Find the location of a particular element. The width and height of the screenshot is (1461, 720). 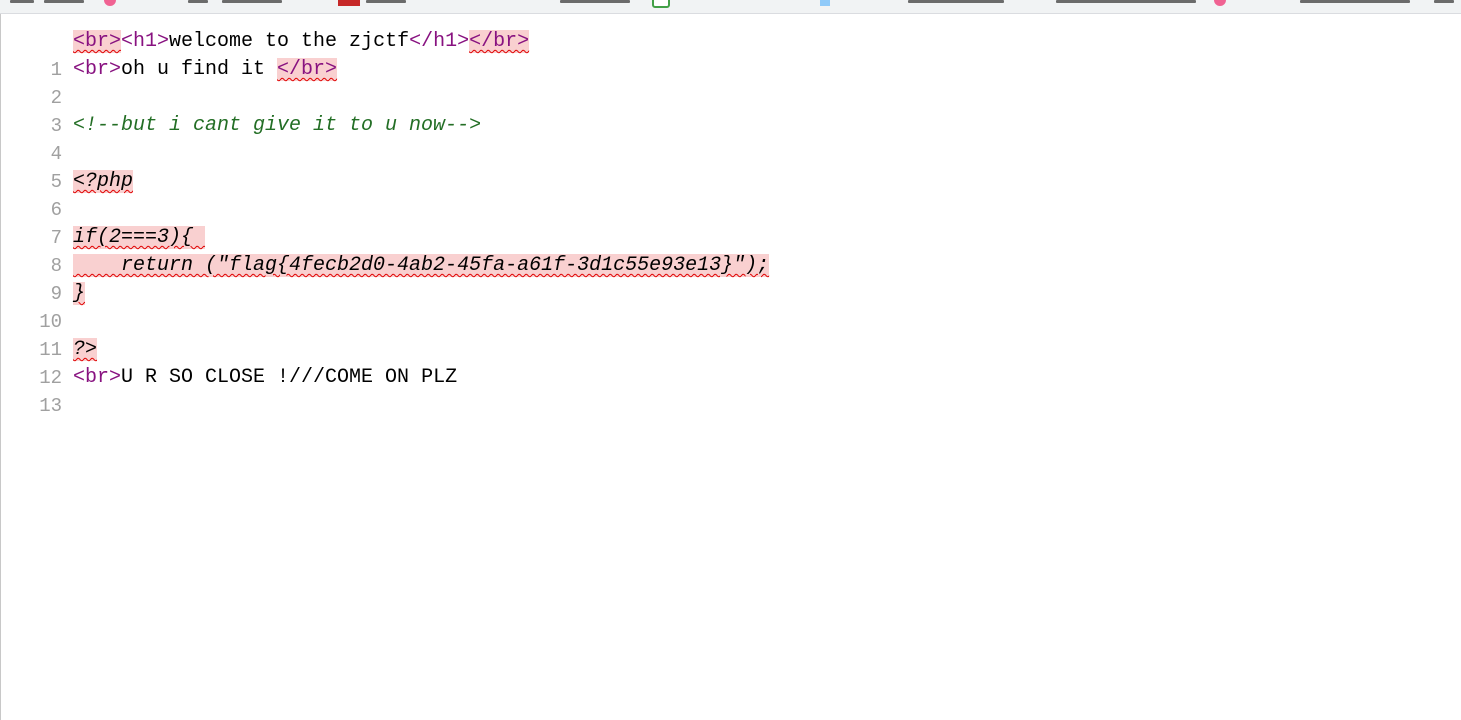

php-close-tag: ?> is located at coordinates (85, 349).